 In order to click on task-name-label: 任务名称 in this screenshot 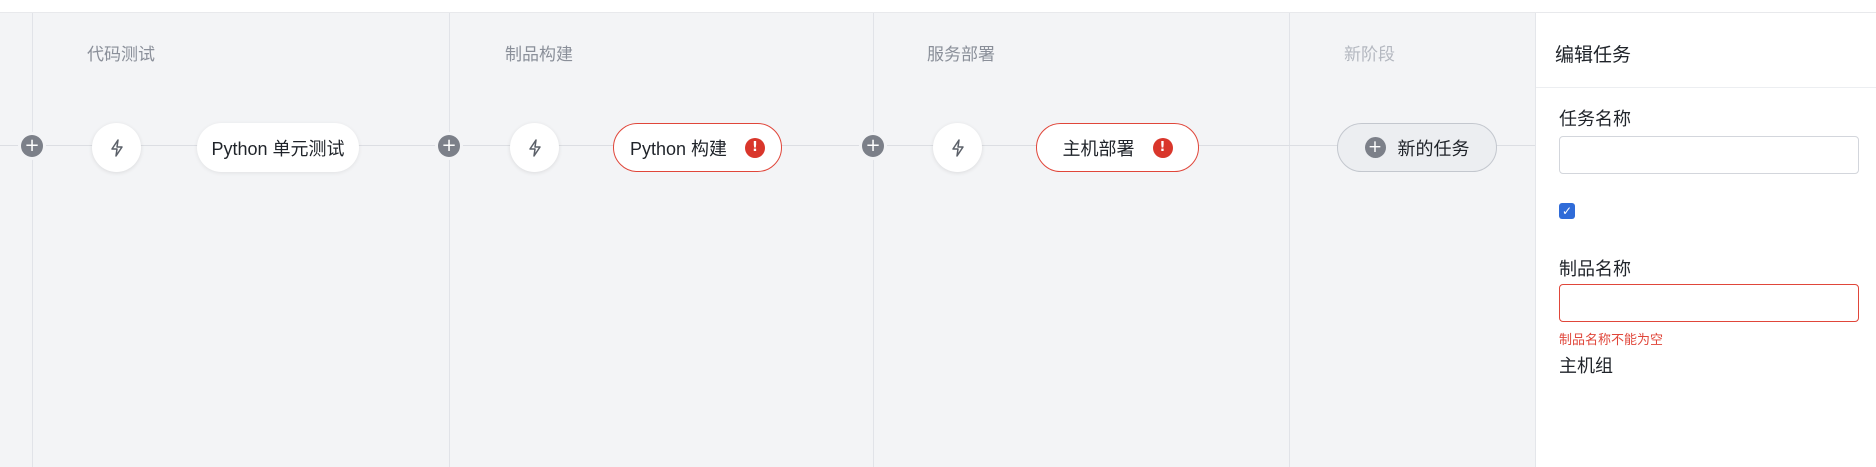, I will do `click(1595, 119)`.